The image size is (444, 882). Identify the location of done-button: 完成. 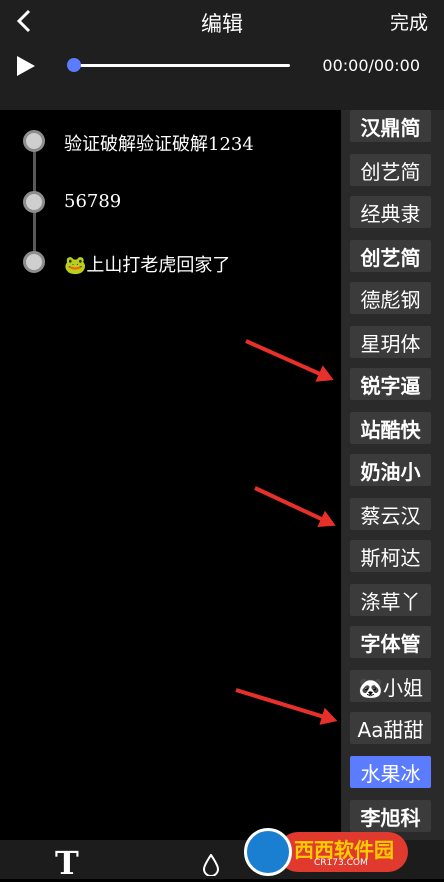
(409, 21).